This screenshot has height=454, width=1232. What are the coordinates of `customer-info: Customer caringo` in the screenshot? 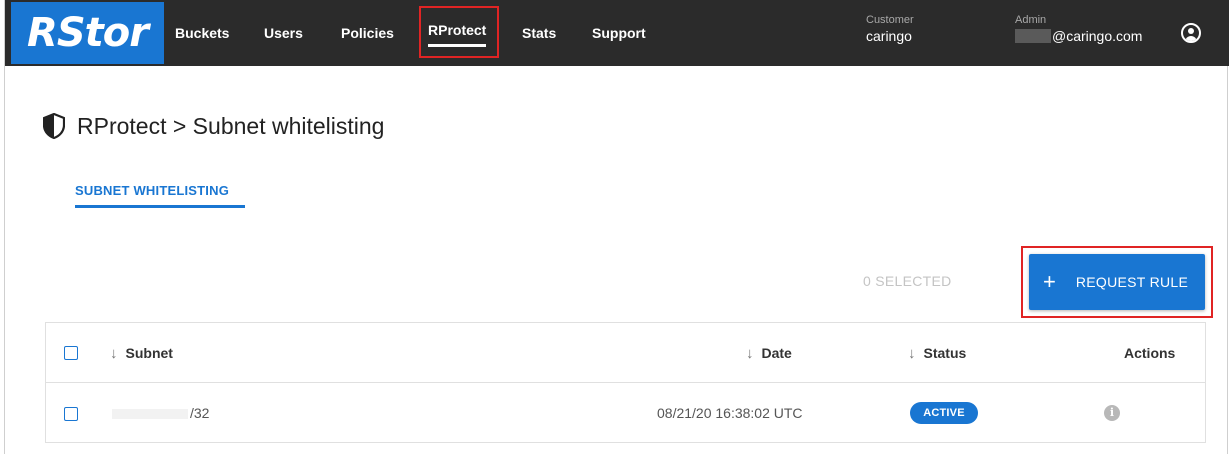 It's located at (890, 29).